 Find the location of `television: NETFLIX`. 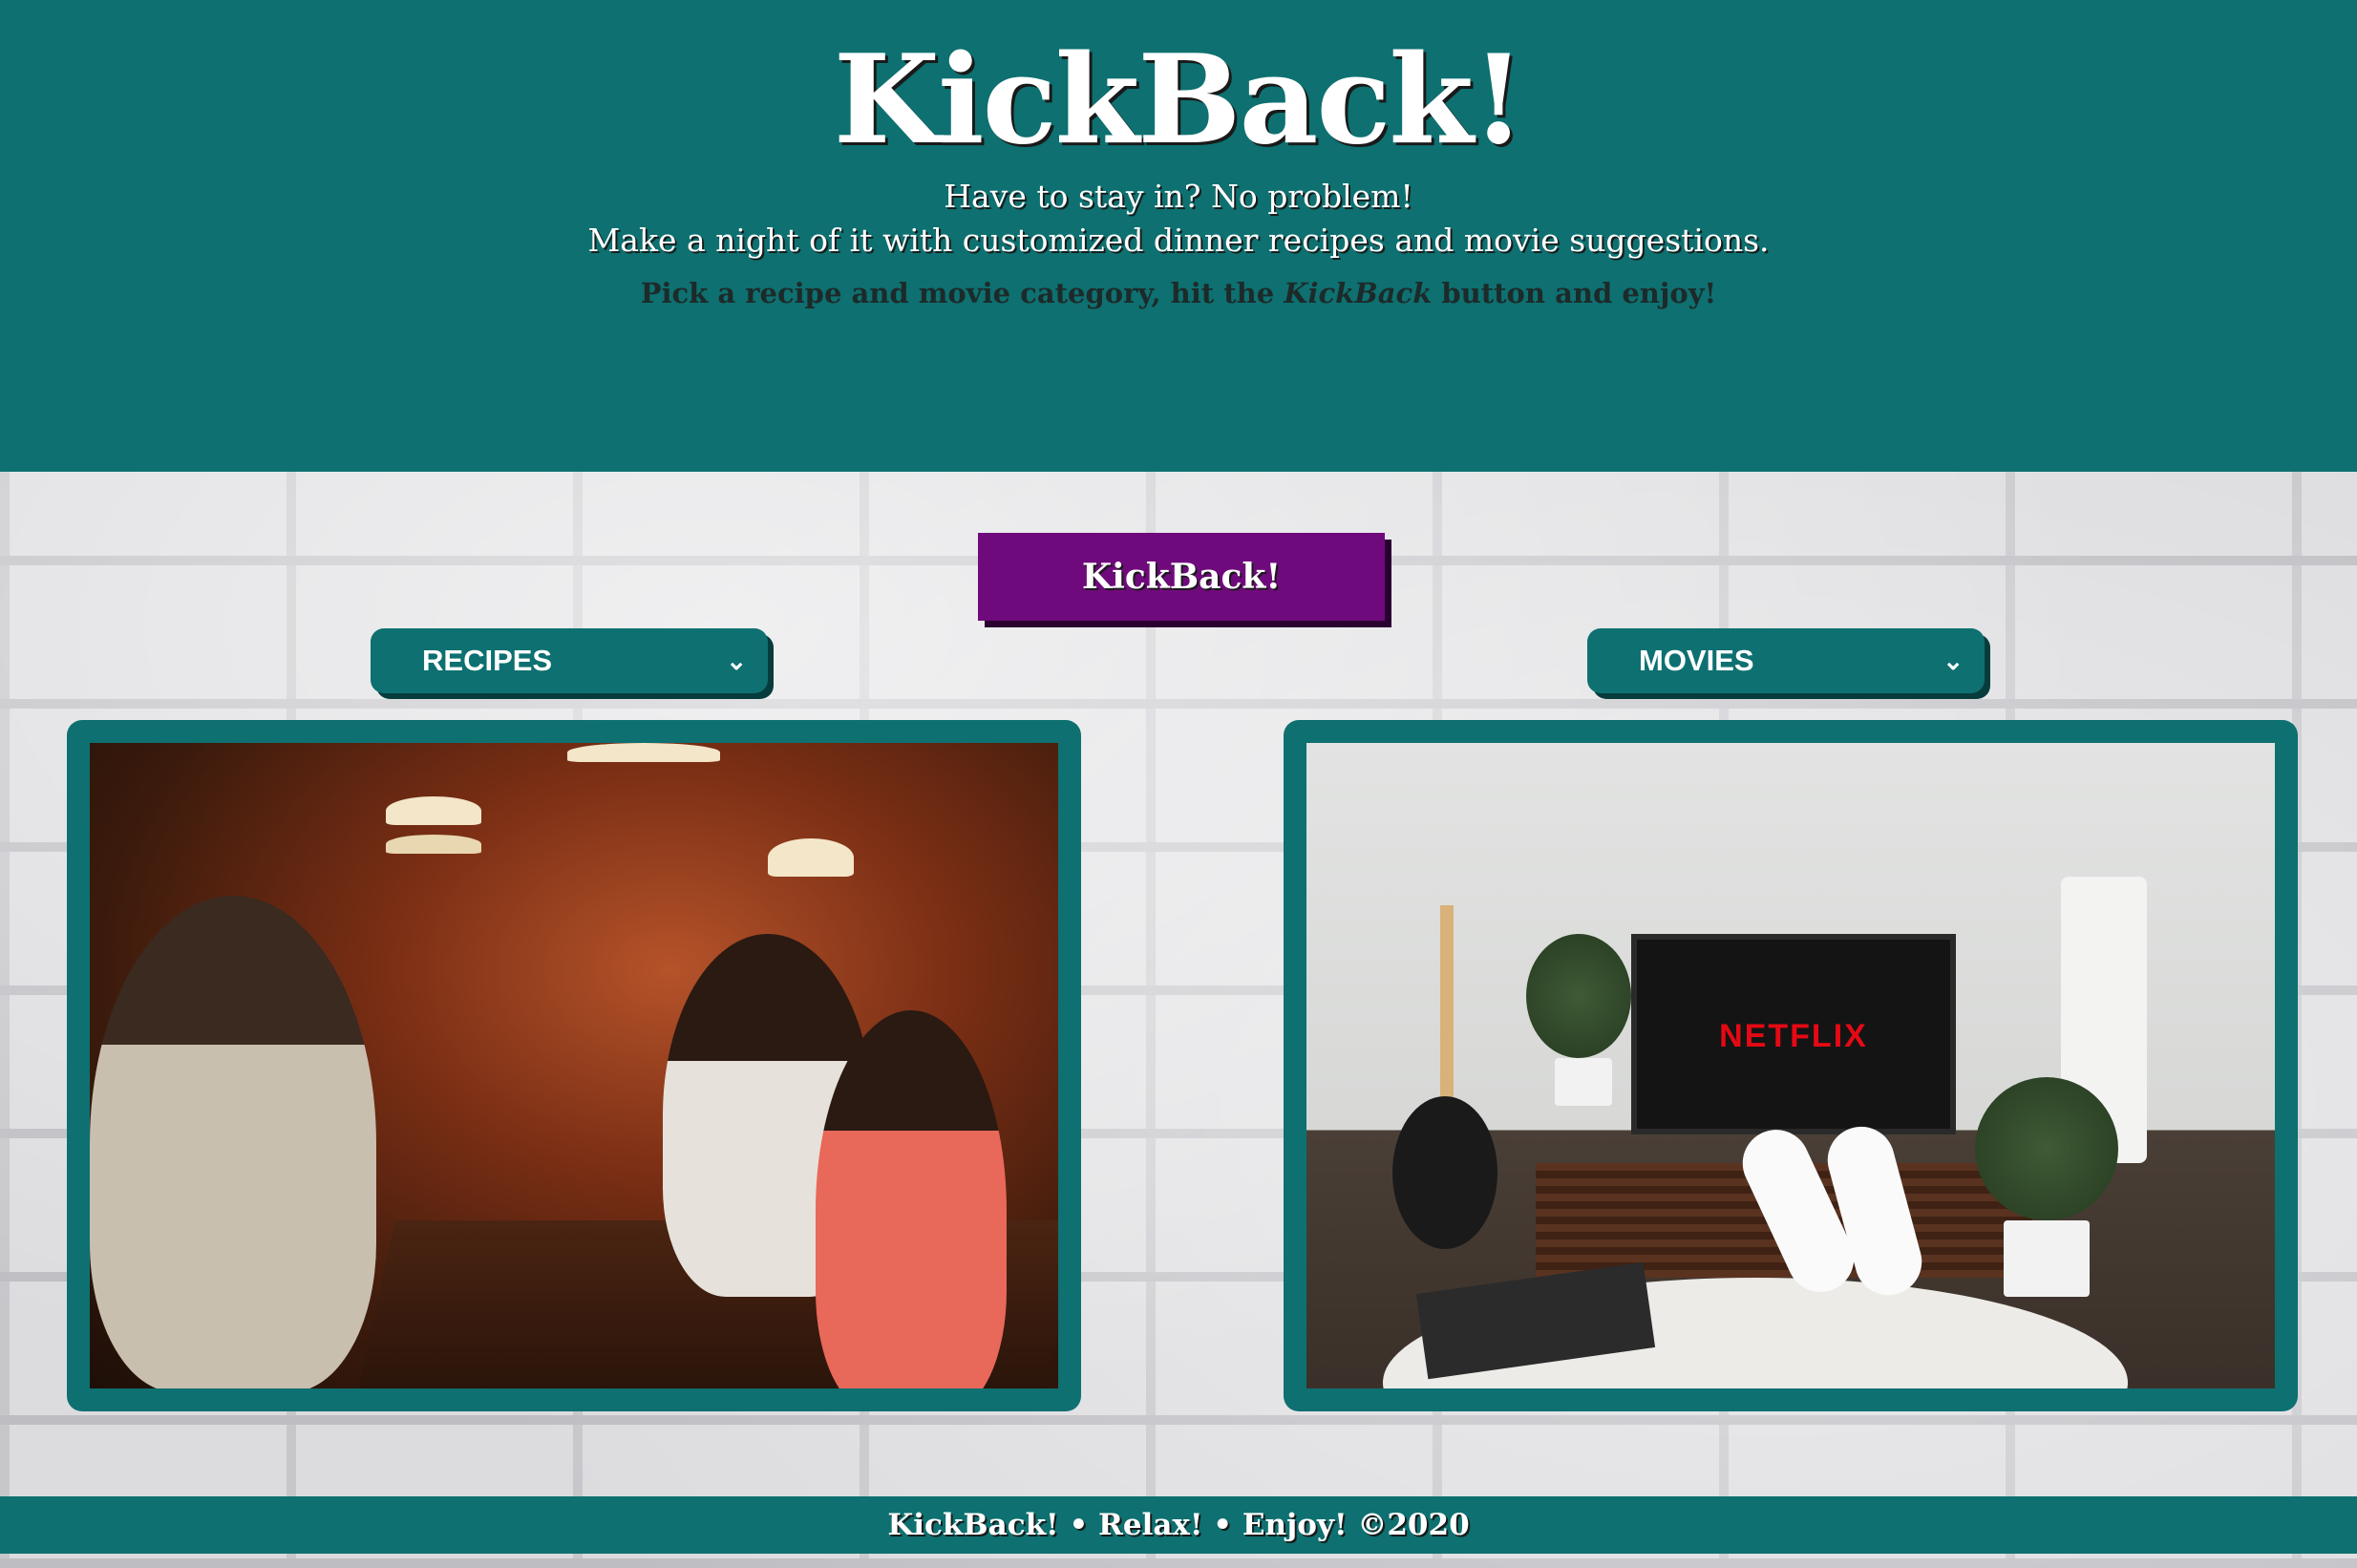

television: NETFLIX is located at coordinates (1793, 1034).